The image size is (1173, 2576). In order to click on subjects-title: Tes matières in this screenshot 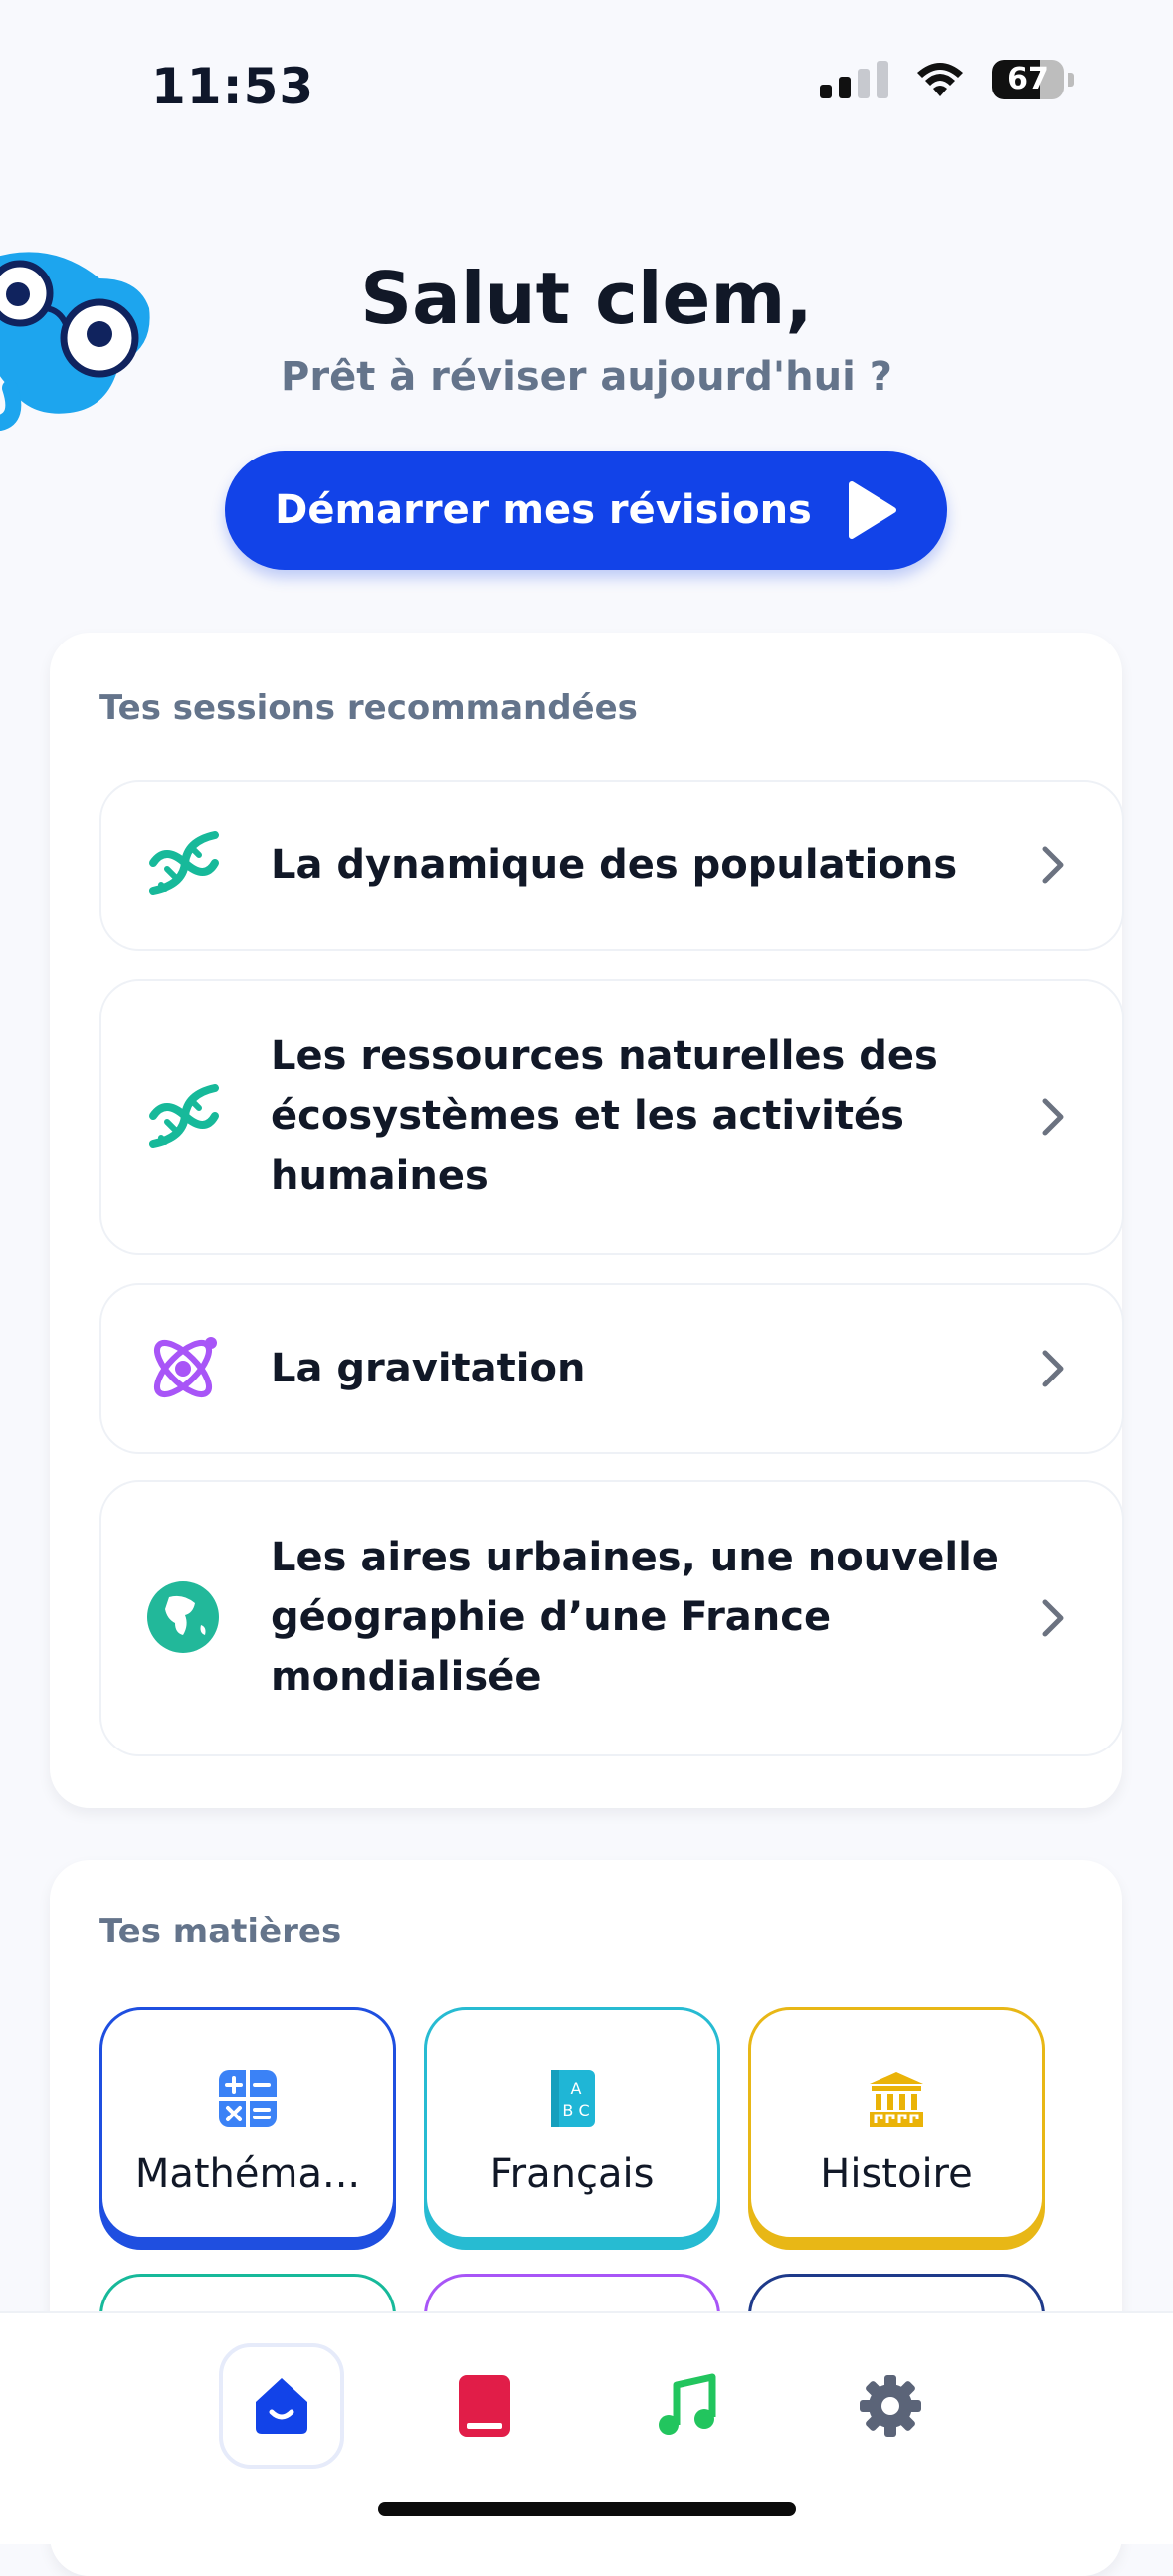, I will do `click(221, 1931)`.